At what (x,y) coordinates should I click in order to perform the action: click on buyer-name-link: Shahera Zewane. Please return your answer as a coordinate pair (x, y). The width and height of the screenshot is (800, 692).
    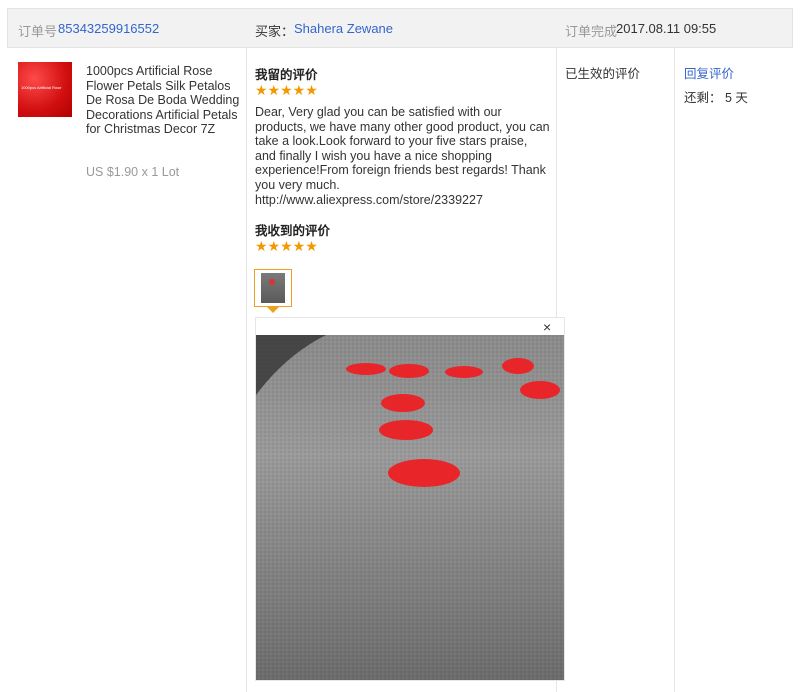
    Looking at the image, I should click on (343, 28).